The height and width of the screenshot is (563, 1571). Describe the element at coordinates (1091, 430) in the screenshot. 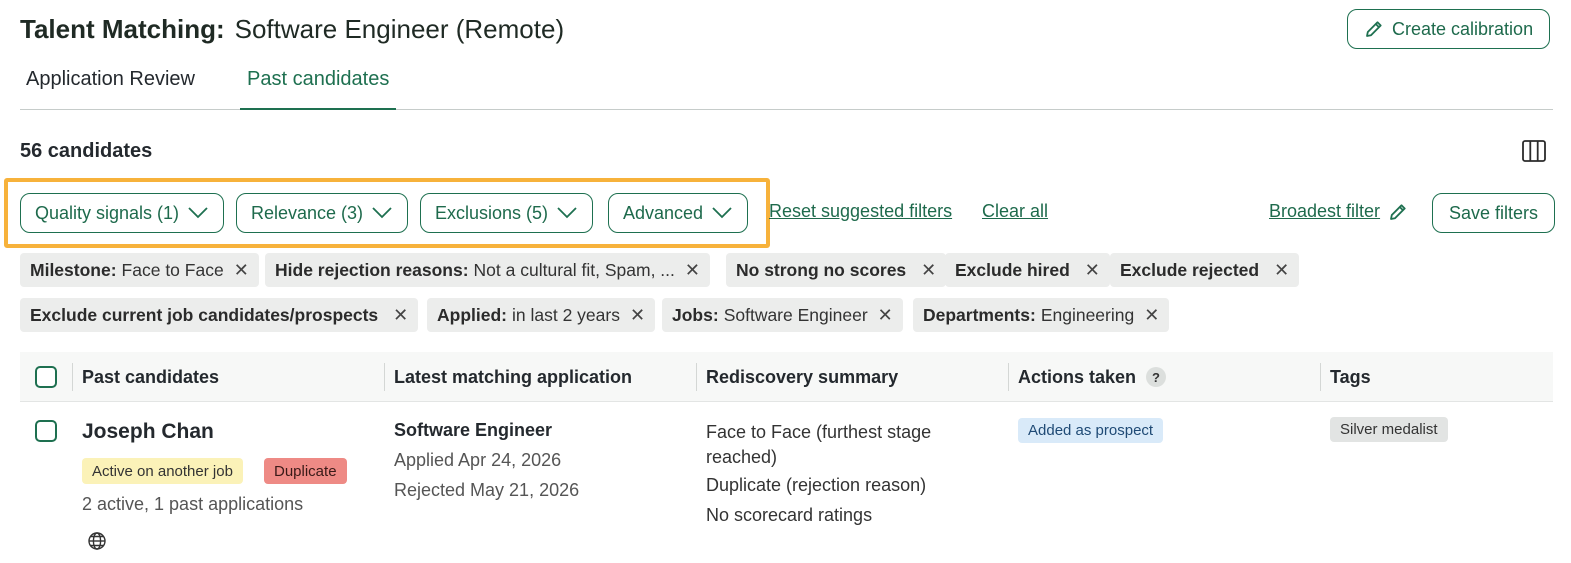

I see `action-badge: Added as prospect` at that location.